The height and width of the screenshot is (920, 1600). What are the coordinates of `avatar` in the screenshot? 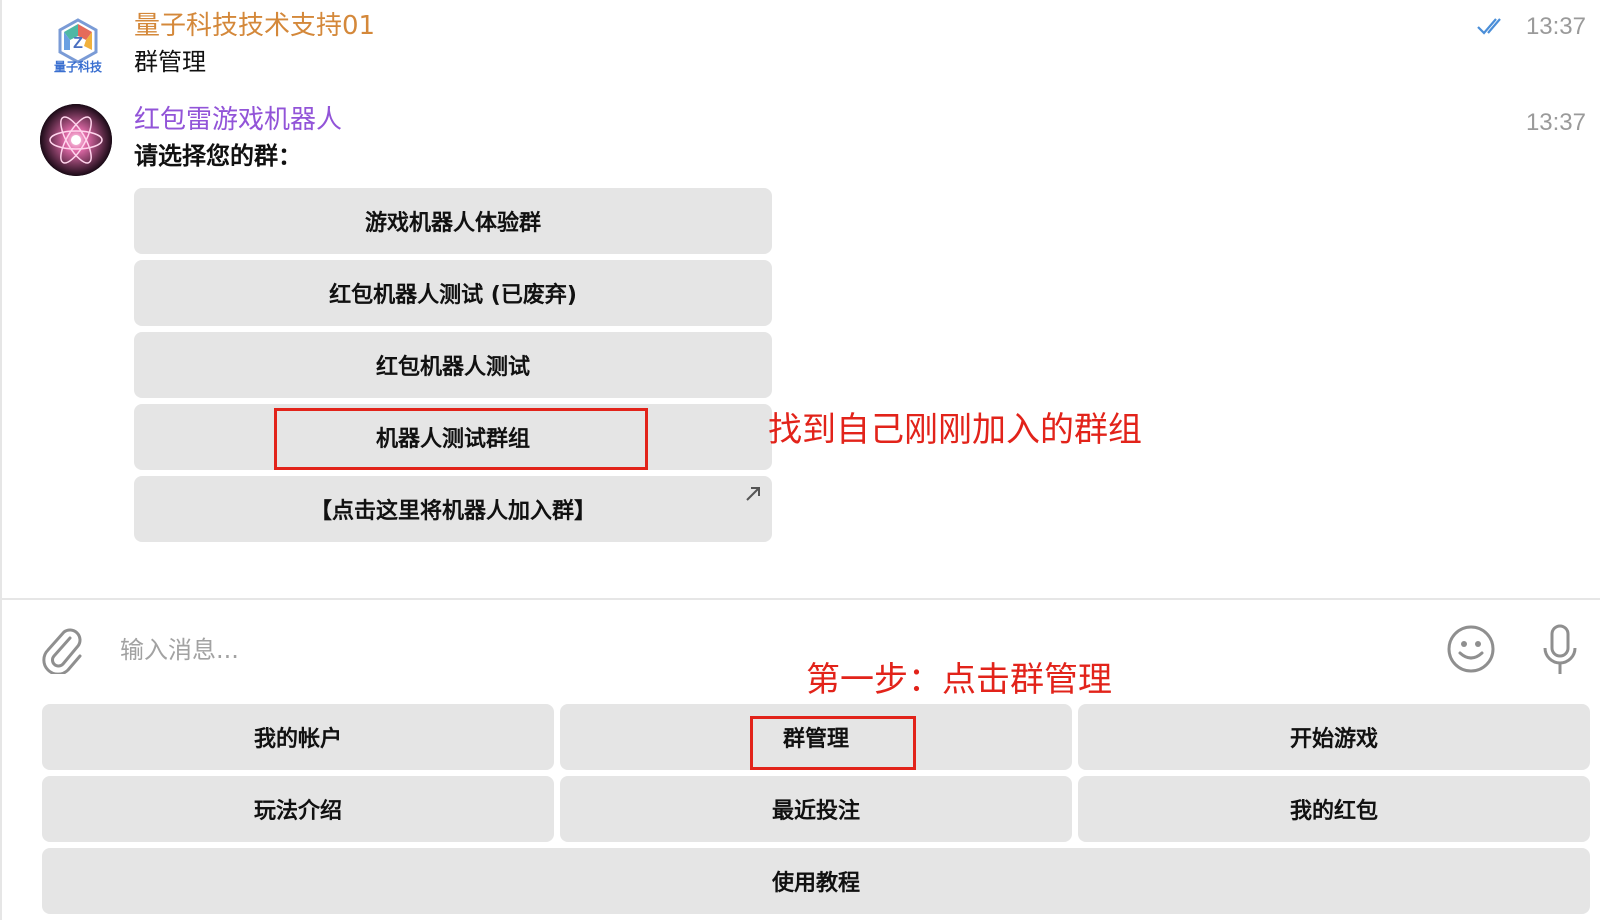 It's located at (76, 140).